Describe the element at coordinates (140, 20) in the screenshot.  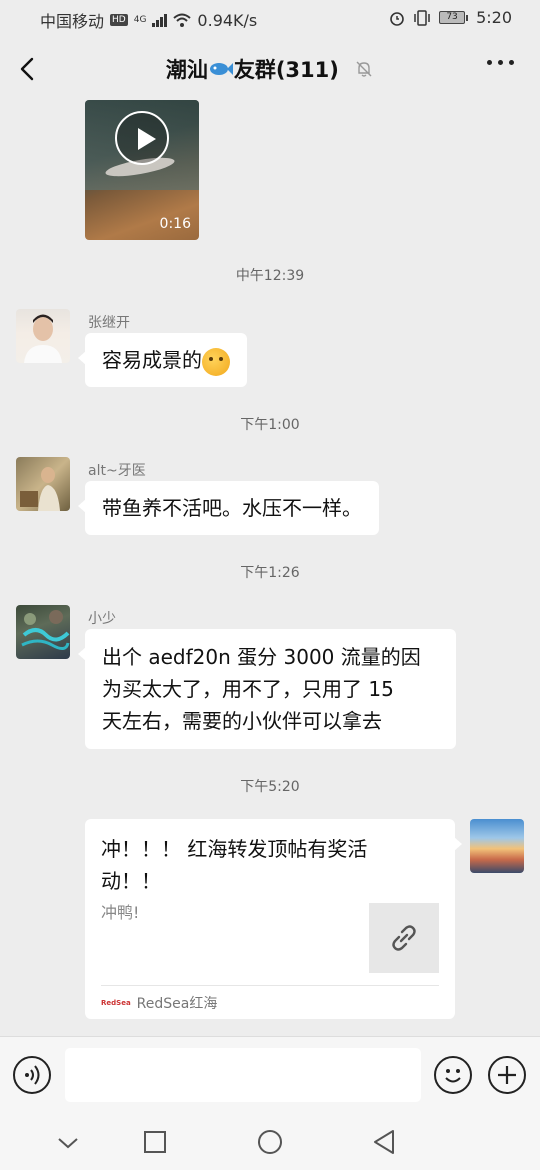
I see `network-type: 4G` at that location.